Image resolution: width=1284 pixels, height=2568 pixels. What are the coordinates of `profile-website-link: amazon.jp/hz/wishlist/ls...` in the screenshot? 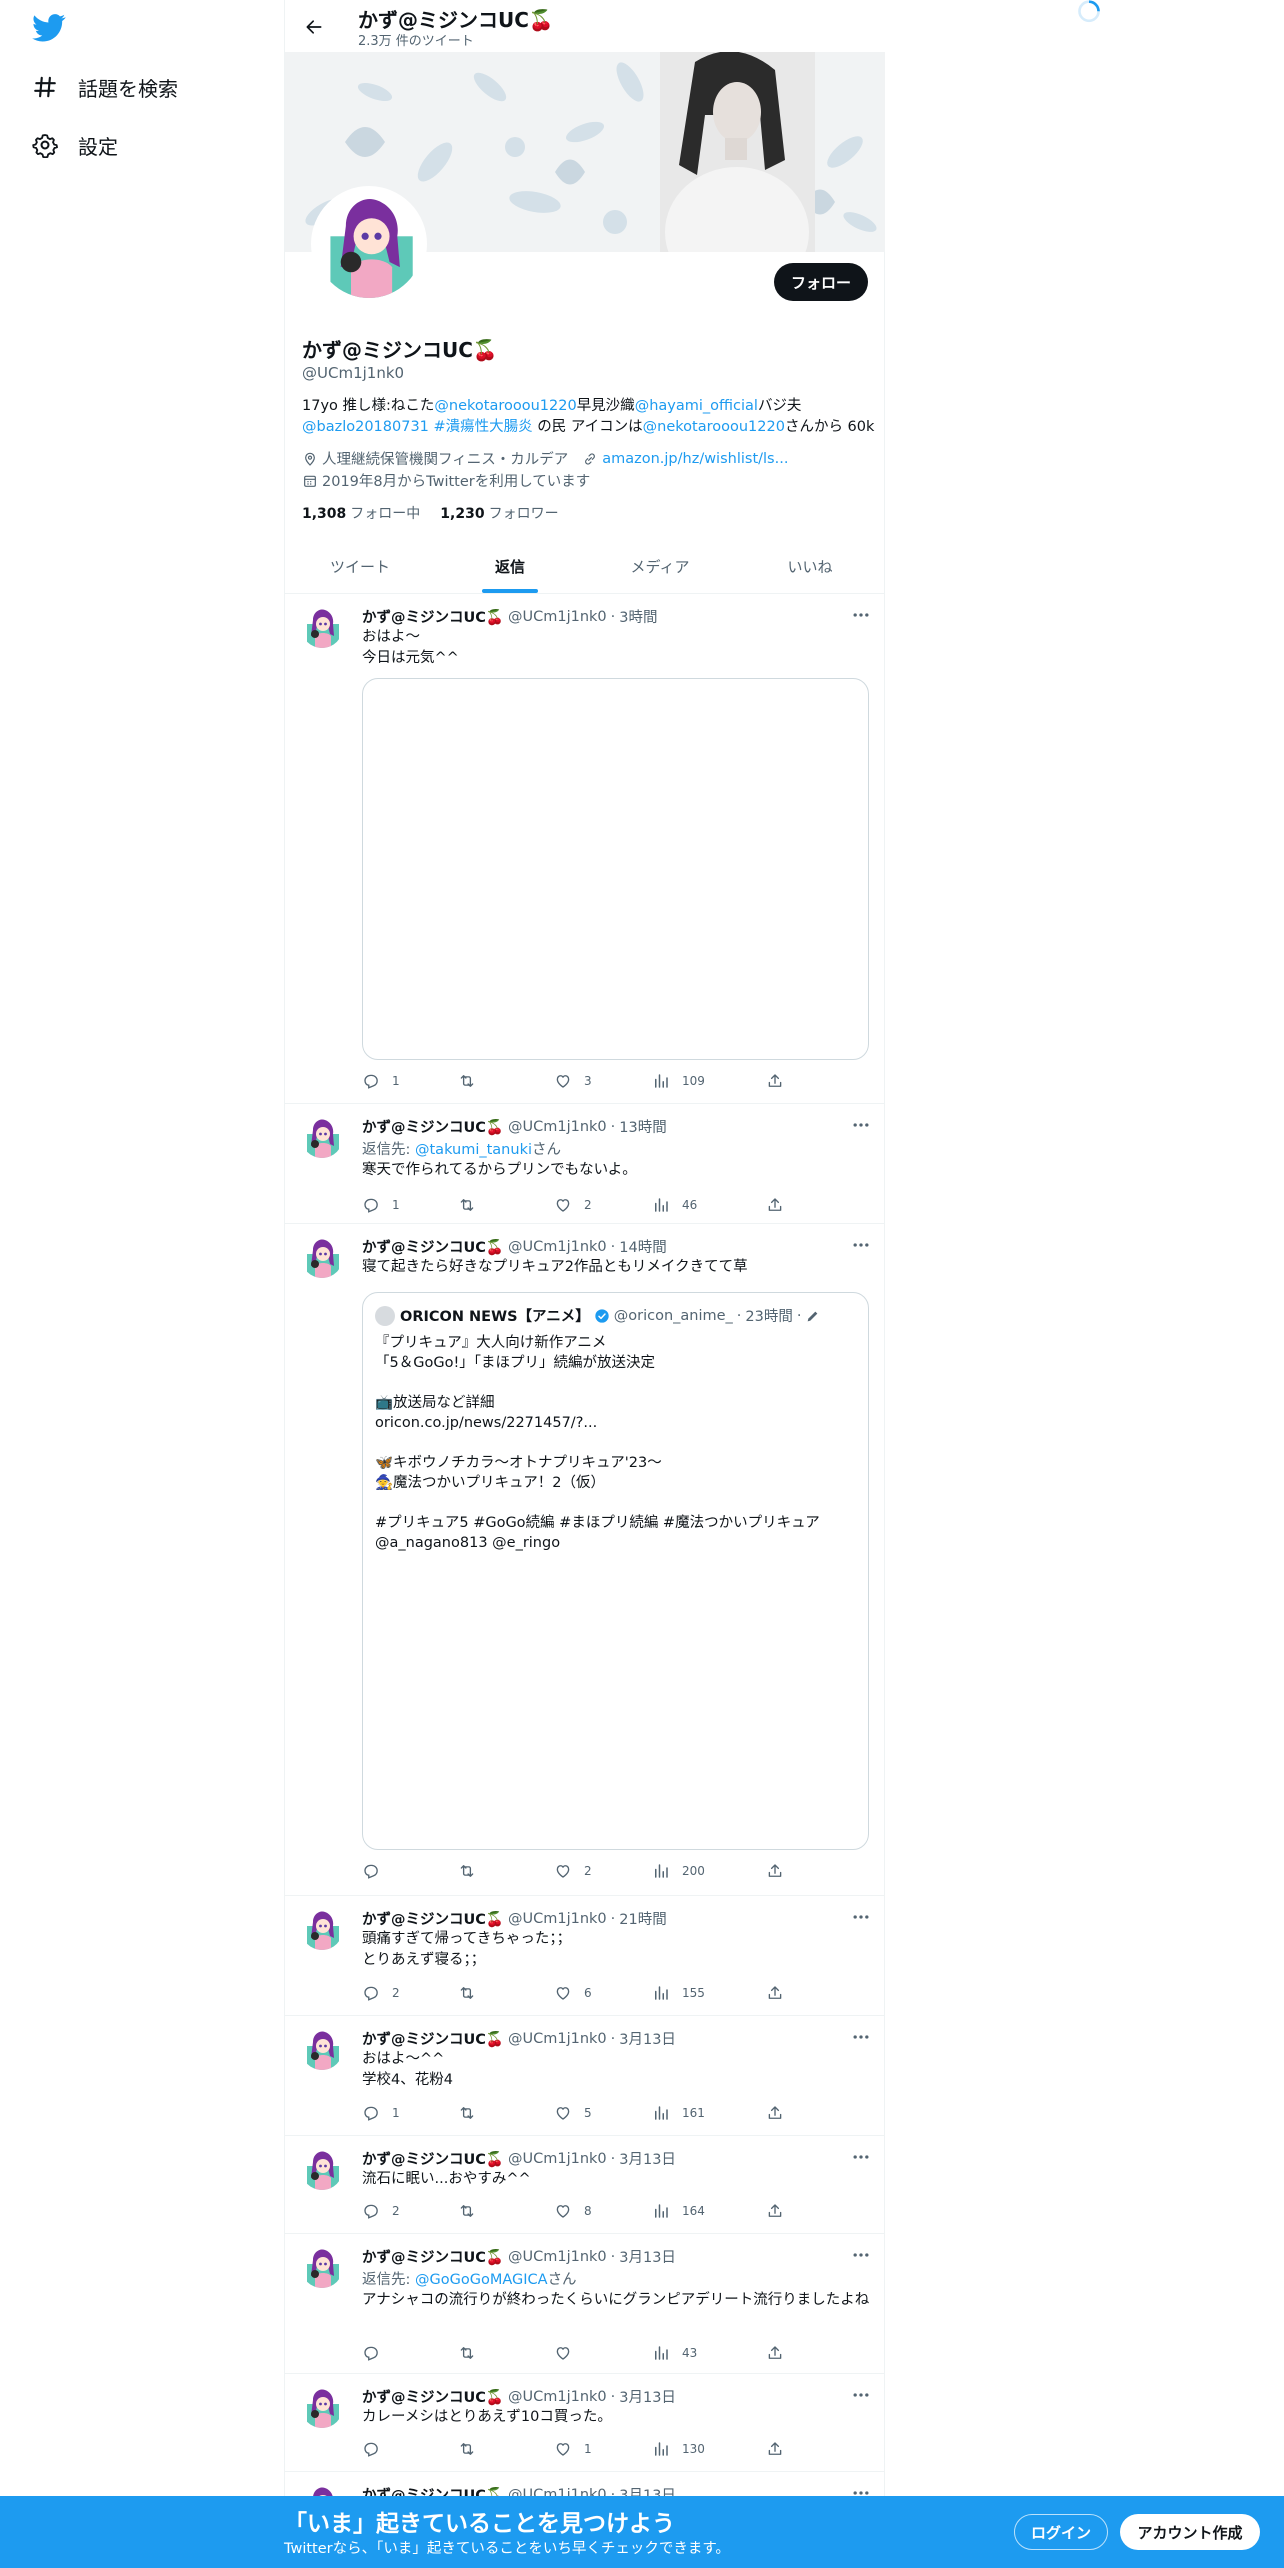 It's located at (695, 459).